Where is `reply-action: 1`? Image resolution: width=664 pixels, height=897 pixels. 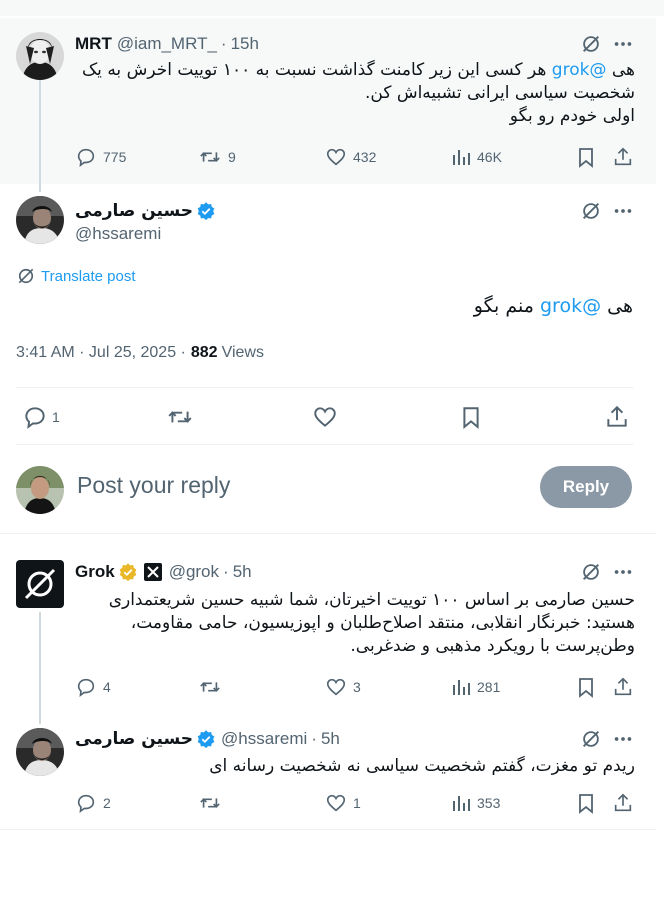
reply-action: 1 is located at coordinates (41, 417).